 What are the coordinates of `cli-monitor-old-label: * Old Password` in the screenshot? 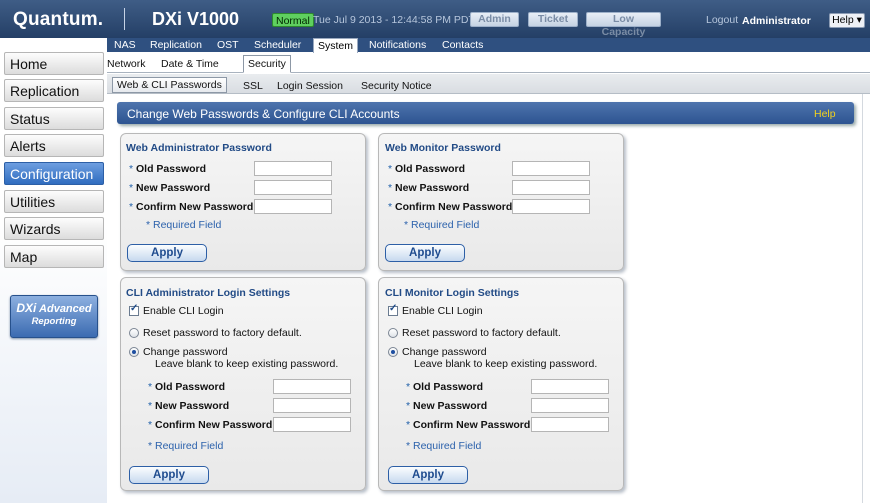 It's located at (445, 387).